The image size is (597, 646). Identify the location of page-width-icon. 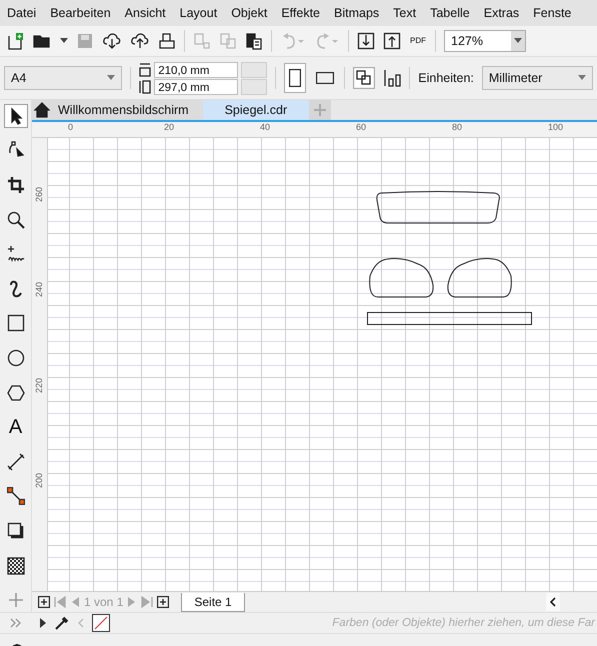
(145, 69).